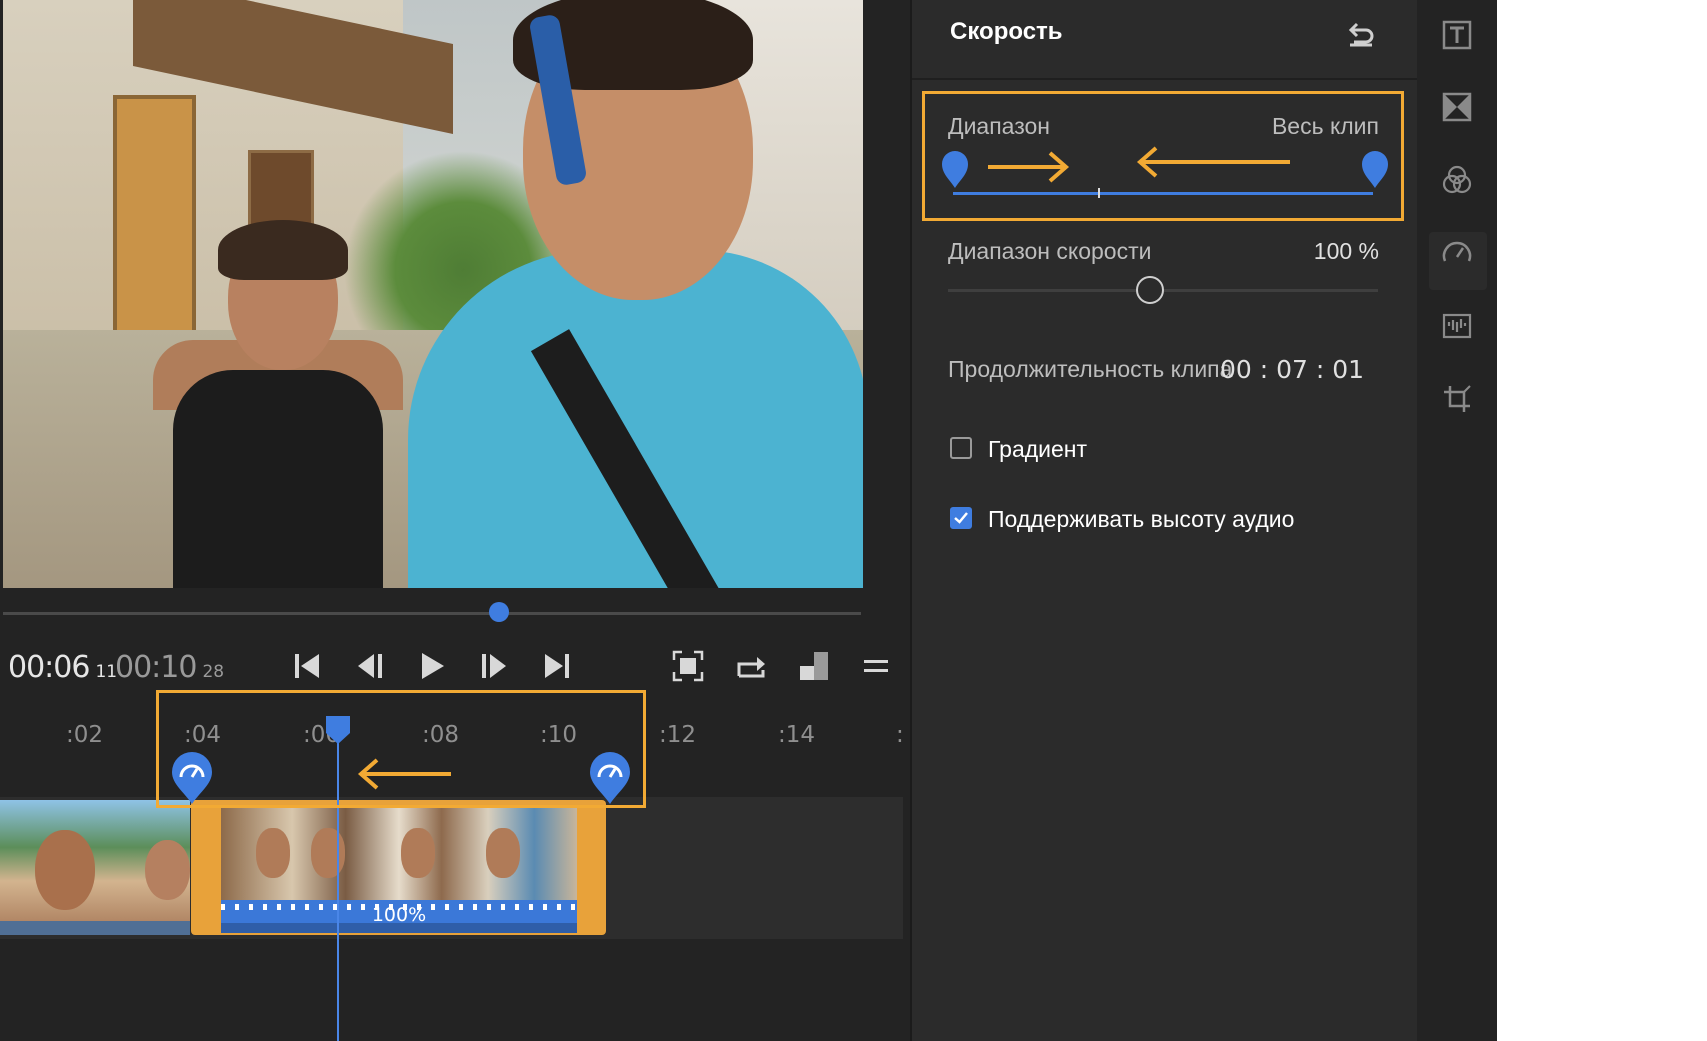 This screenshot has width=1707, height=1041. What do you see at coordinates (1029, 167) in the screenshot?
I see `arrow-right-icon` at bounding box center [1029, 167].